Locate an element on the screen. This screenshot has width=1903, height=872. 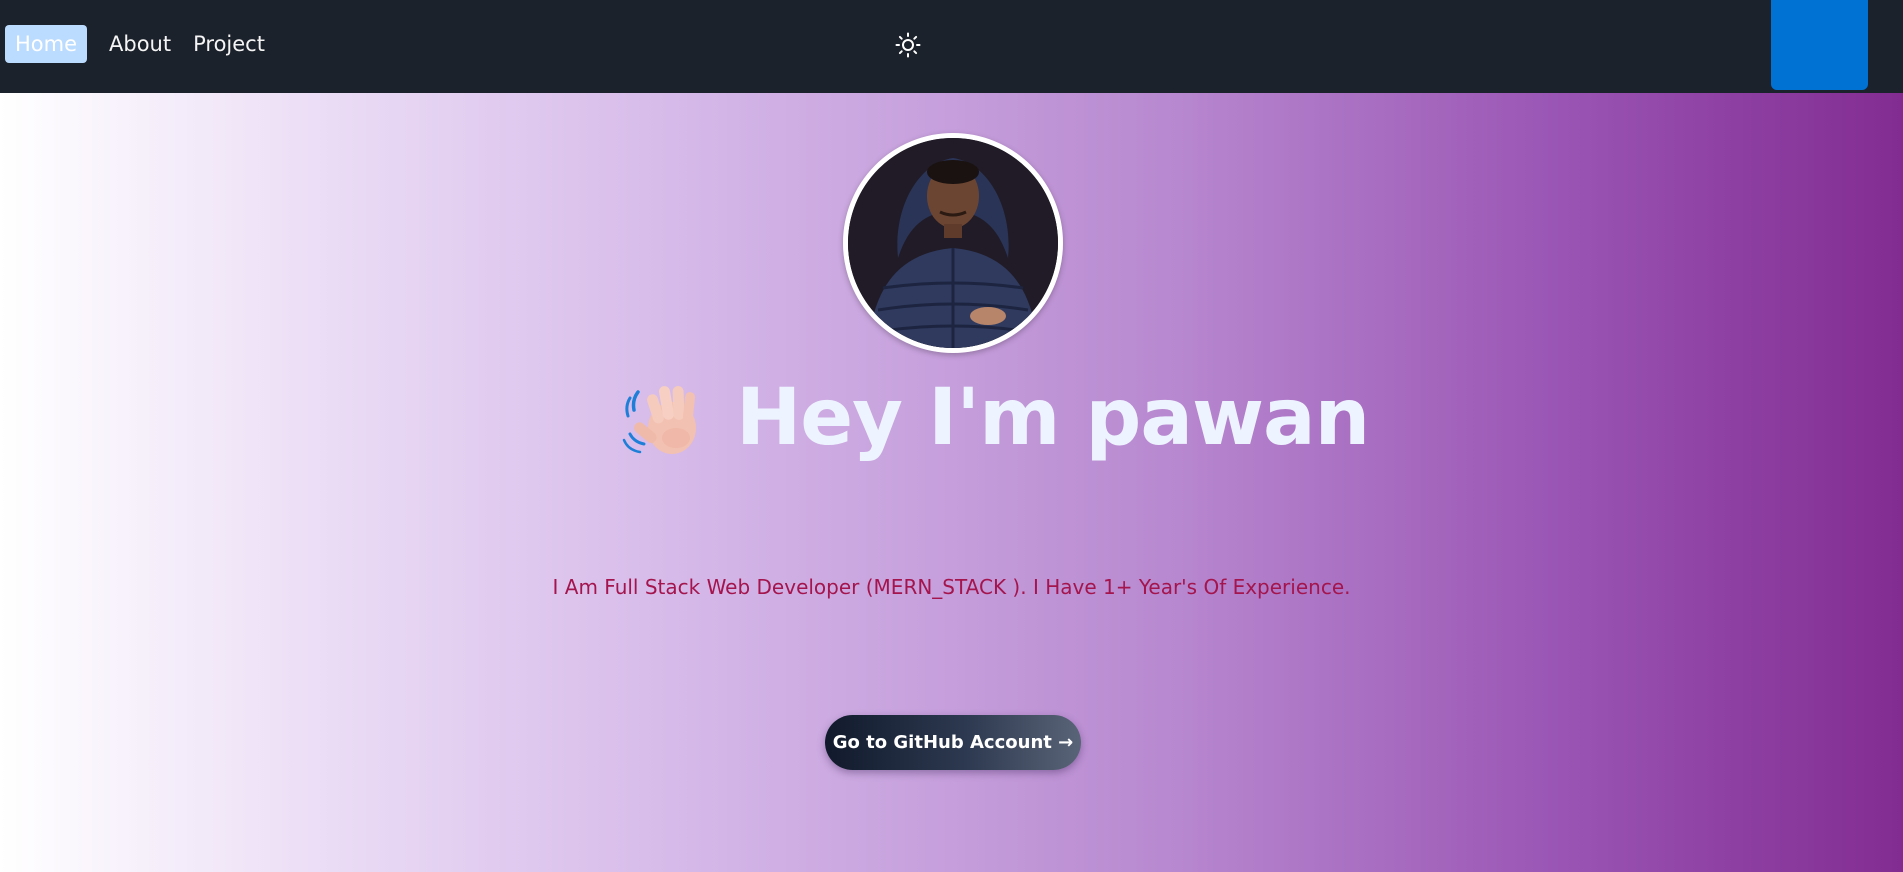
redacted-corner-block is located at coordinates (1819, 45).